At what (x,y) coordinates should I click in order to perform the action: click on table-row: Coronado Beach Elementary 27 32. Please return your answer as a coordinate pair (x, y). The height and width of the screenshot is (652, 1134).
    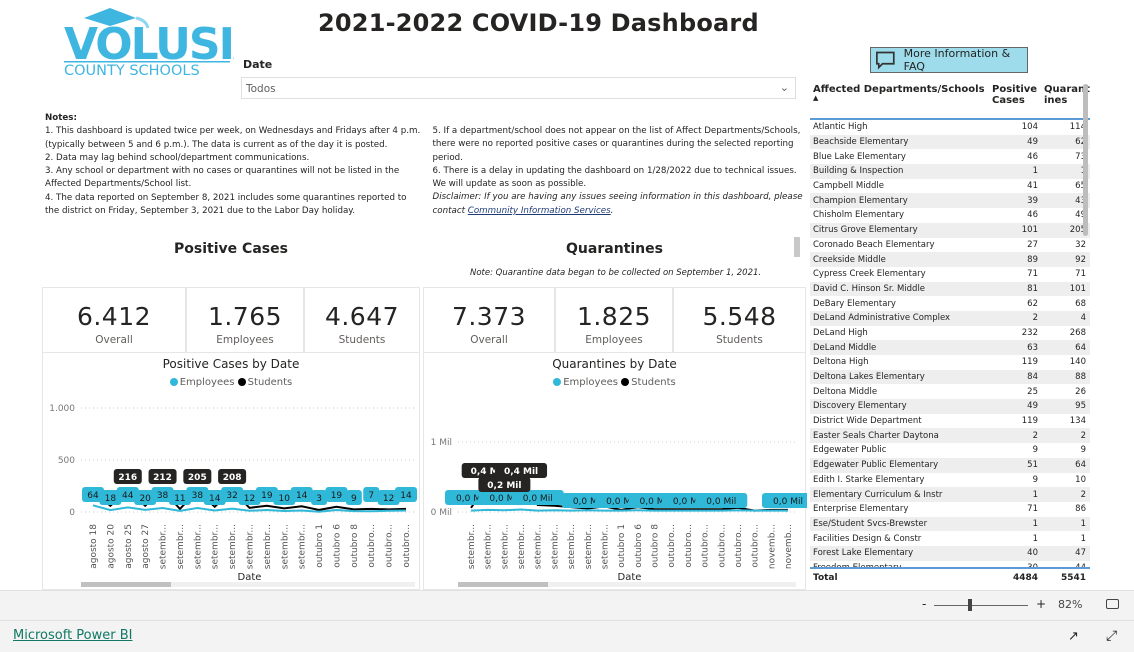
    Looking at the image, I should click on (950, 245).